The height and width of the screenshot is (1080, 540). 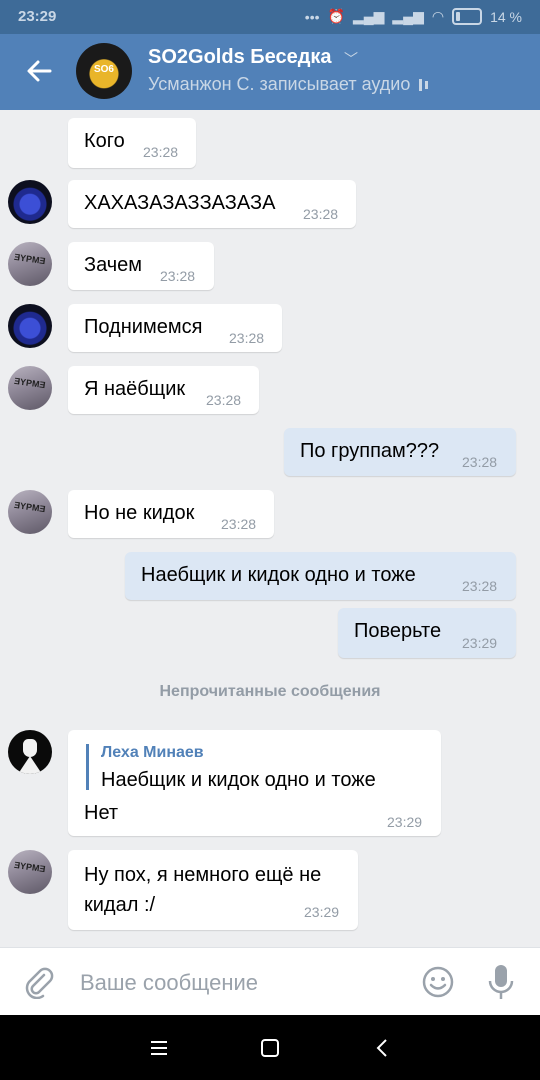 I want to click on android-nav-bar, so click(x=270, y=1047).